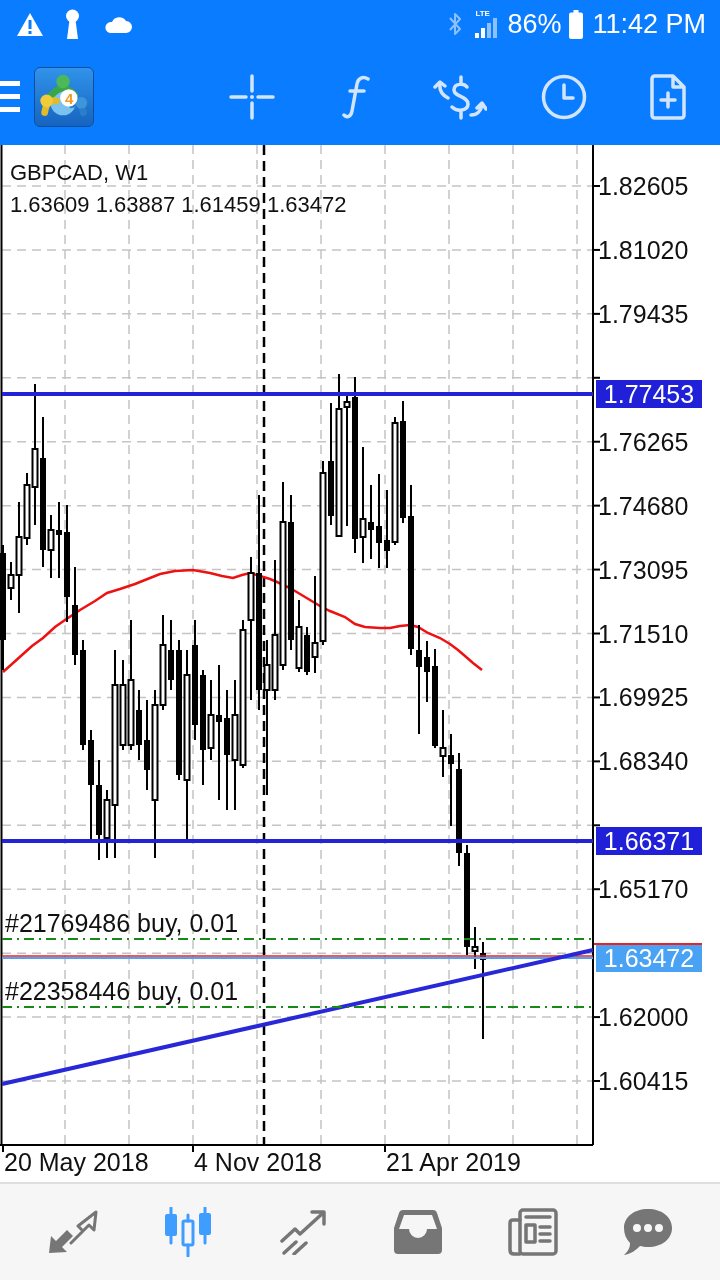  What do you see at coordinates (117, 24) in the screenshot?
I see `cloud-icon` at bounding box center [117, 24].